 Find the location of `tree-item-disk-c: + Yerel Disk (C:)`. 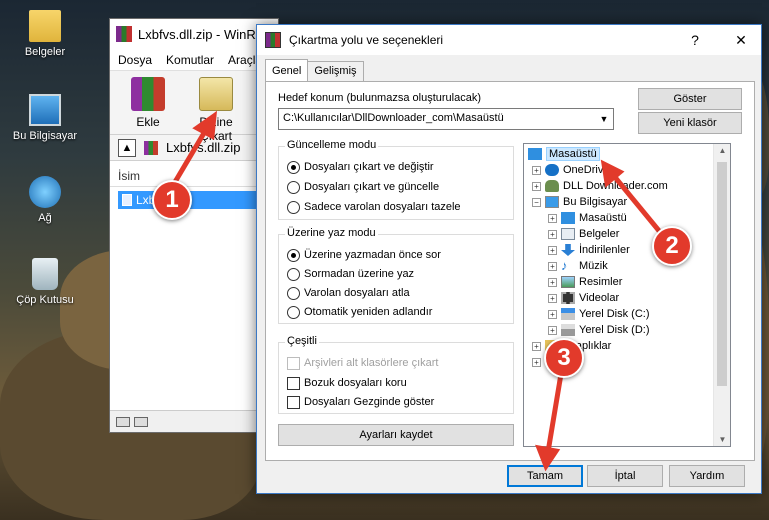

tree-item-disk-c: + Yerel Disk (C:) is located at coordinates (599, 314).